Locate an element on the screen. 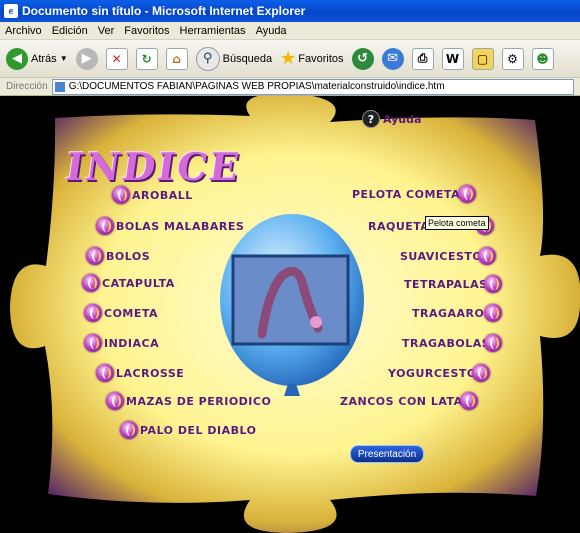  tools-icon: ⚙ is located at coordinates (512, 58).